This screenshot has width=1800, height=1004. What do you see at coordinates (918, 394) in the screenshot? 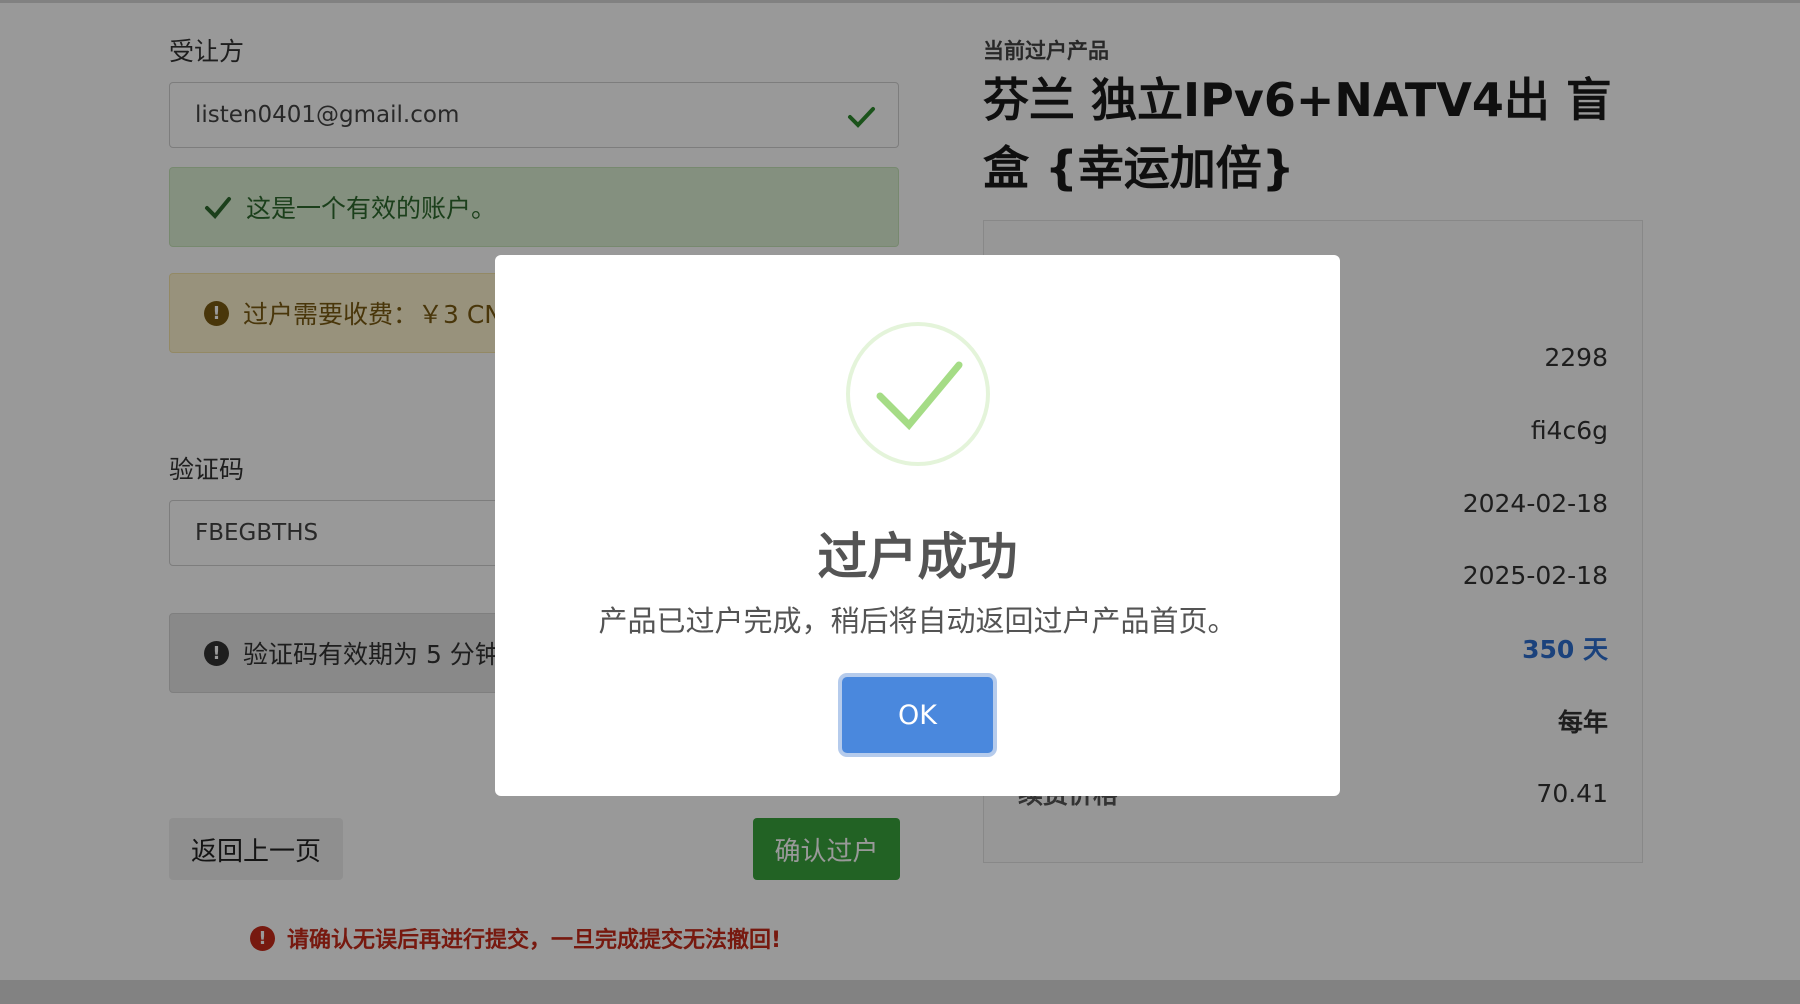
I see `success-check-icon` at bounding box center [918, 394].